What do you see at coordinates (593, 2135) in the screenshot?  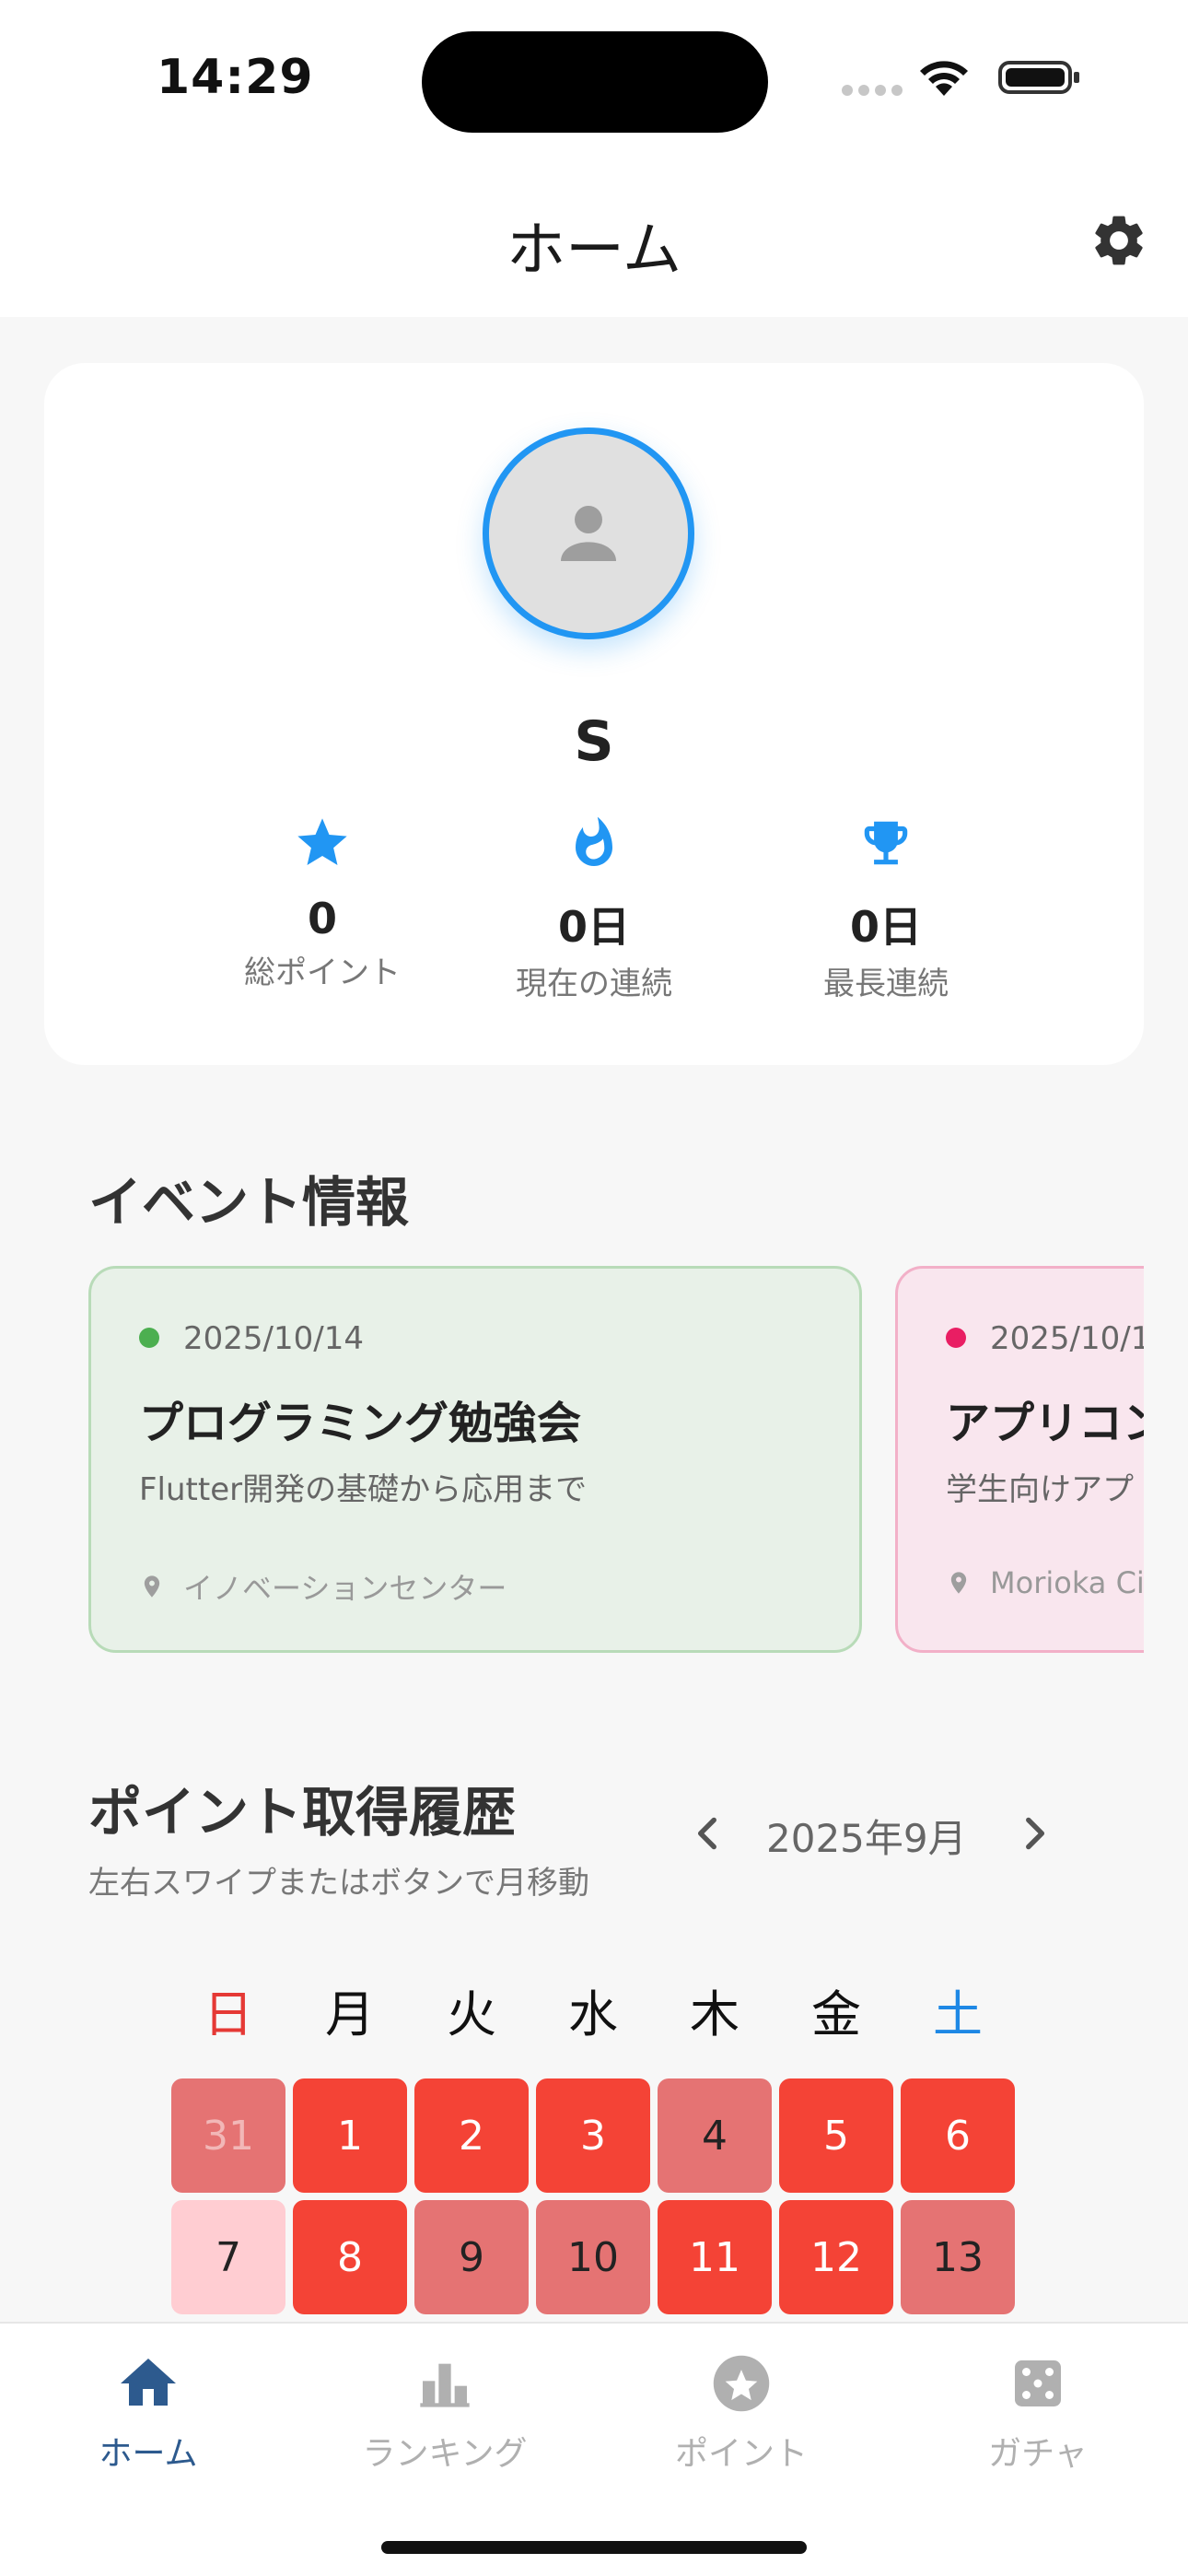 I see `calendar-day: 3` at bounding box center [593, 2135].